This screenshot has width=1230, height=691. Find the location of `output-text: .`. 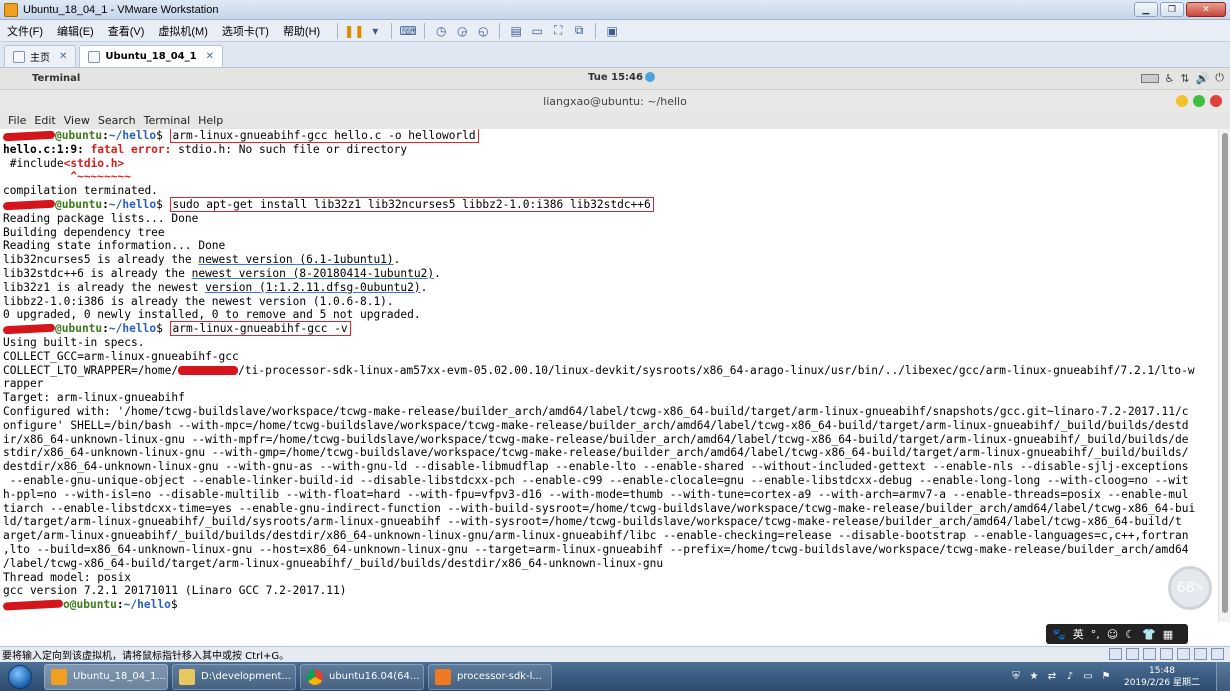

output-text: . is located at coordinates (424, 287).